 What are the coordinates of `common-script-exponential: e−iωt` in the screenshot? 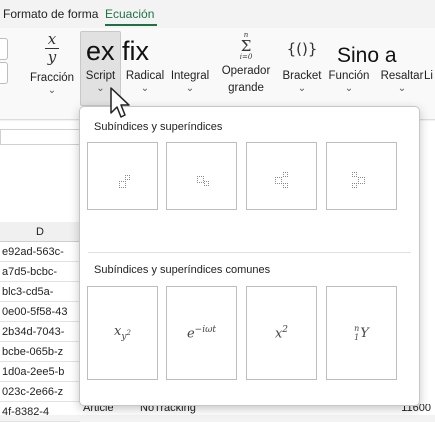 It's located at (201, 333).